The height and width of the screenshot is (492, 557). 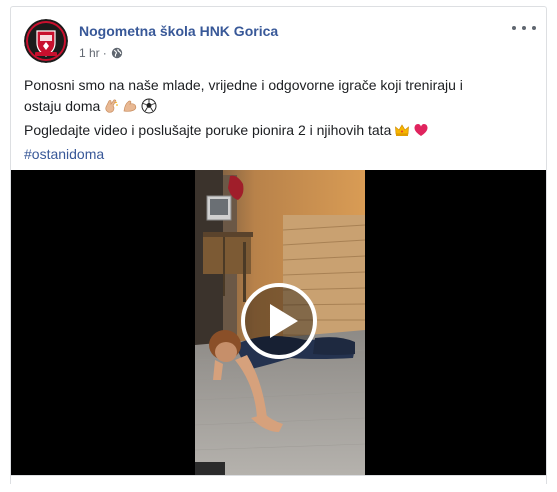 I want to click on play-icon, so click(x=279, y=321).